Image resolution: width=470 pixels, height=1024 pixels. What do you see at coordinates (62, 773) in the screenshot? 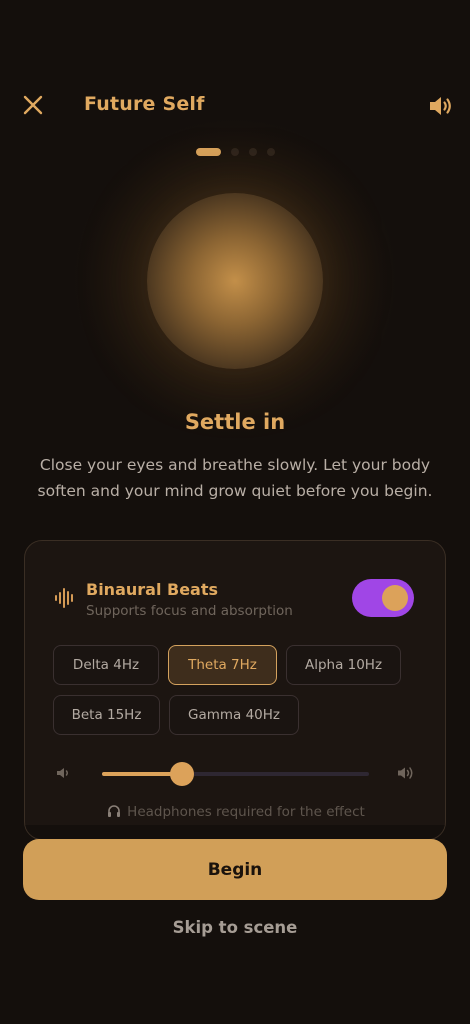
I see `volume-low-icon` at bounding box center [62, 773].